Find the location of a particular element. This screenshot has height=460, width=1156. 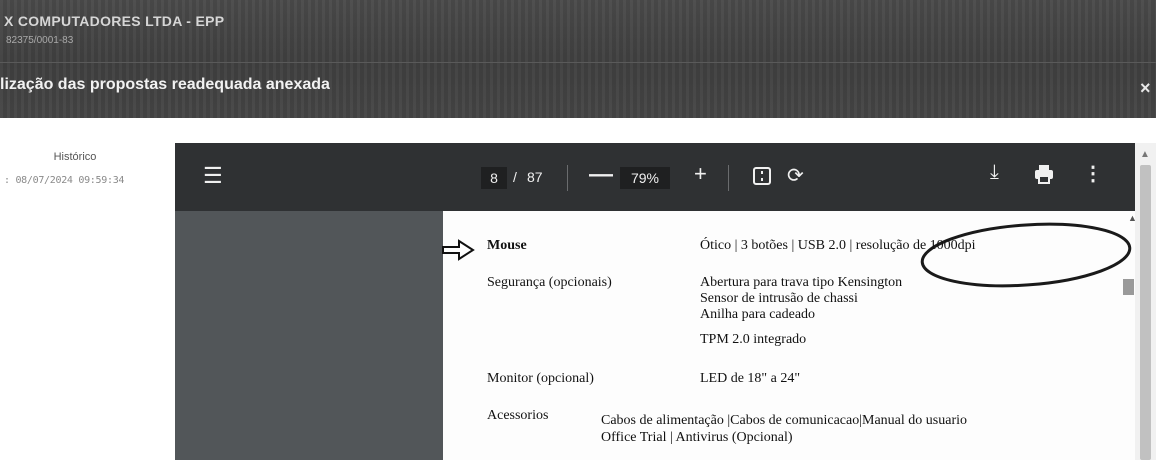

row-label-mouse: Mouse is located at coordinates (507, 245).